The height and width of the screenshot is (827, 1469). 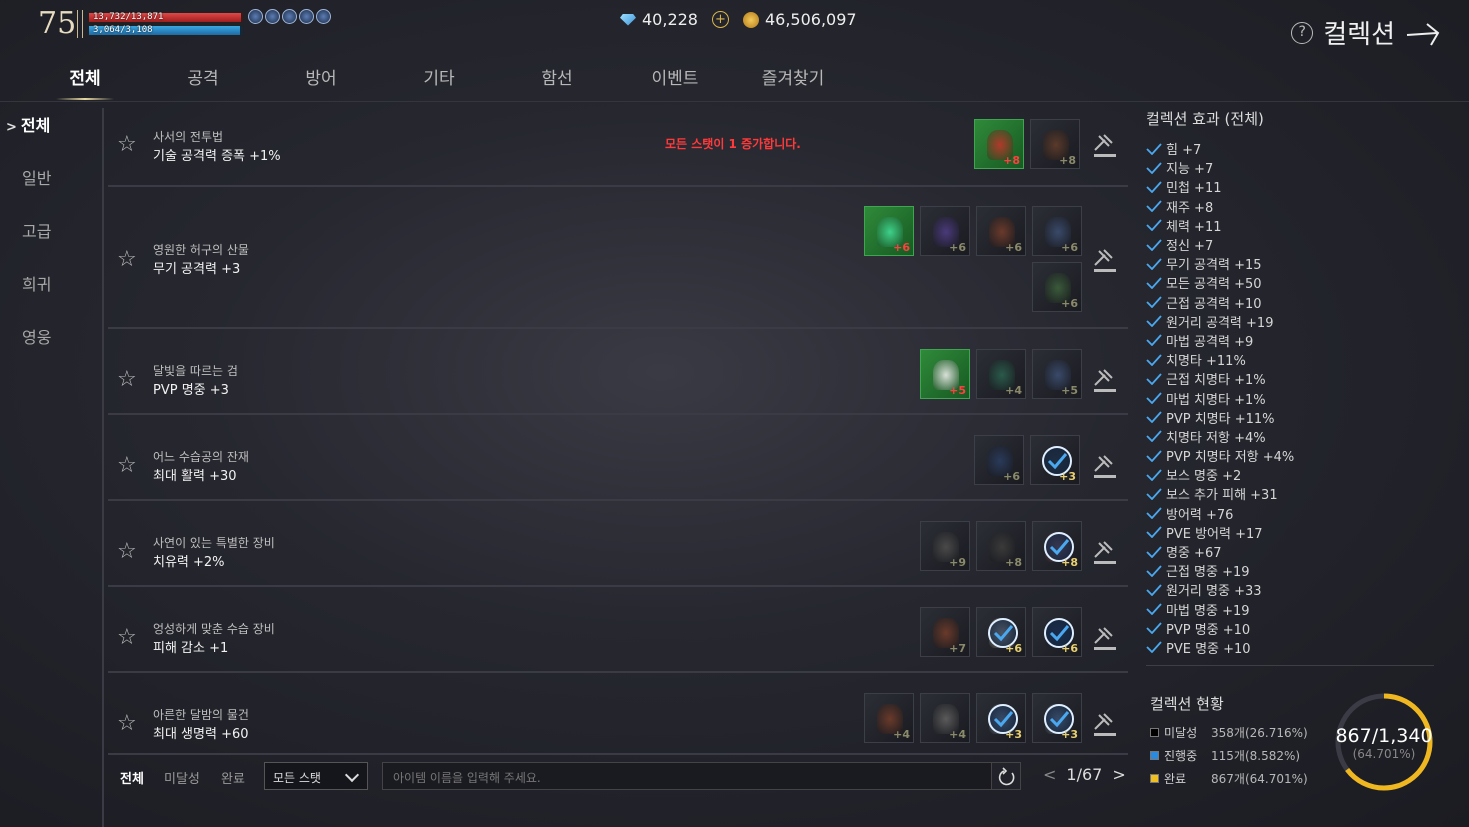 I want to click on filter-incomplete: 미달성, so click(x=182, y=777).